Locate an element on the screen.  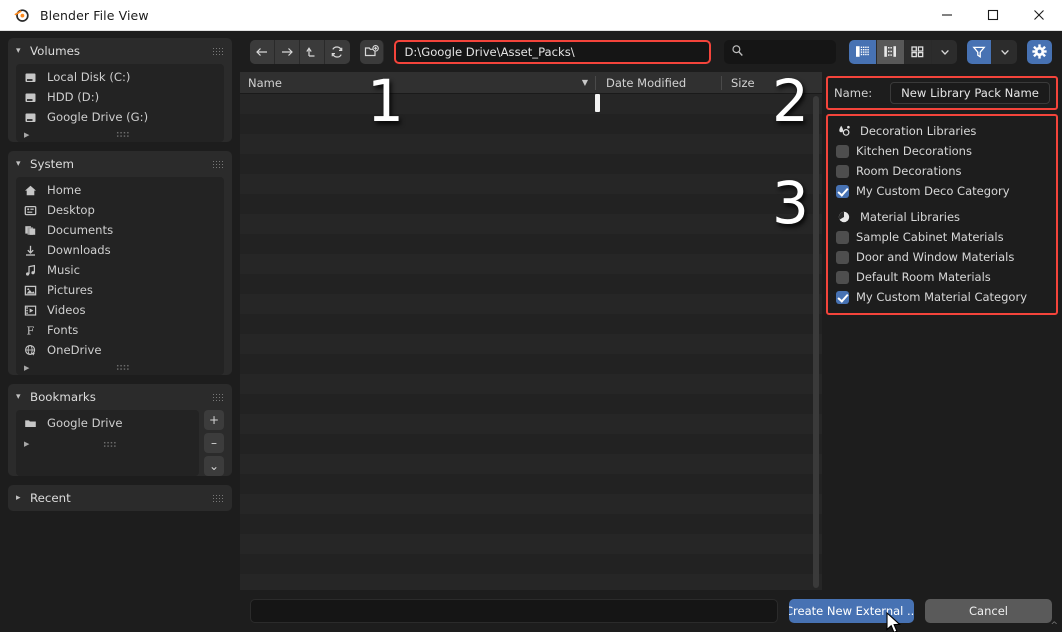
forward-button is located at coordinates (287, 51).